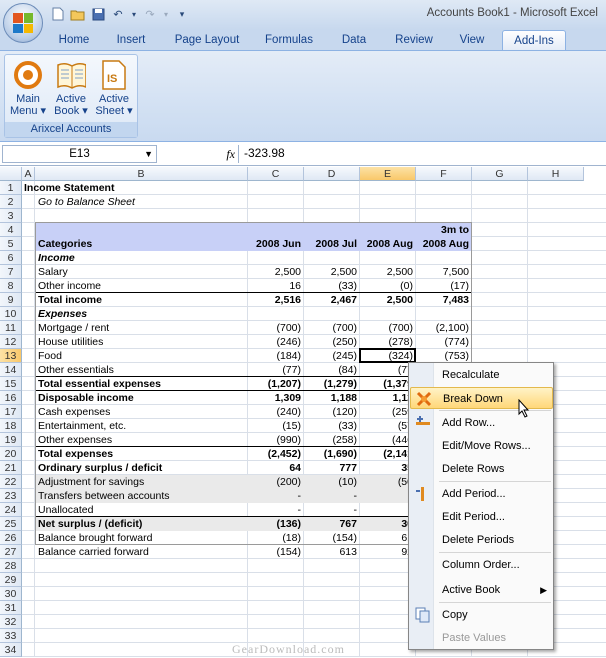  Describe the element at coordinates (332, 356) in the screenshot. I see `value-cell: (245)` at that location.